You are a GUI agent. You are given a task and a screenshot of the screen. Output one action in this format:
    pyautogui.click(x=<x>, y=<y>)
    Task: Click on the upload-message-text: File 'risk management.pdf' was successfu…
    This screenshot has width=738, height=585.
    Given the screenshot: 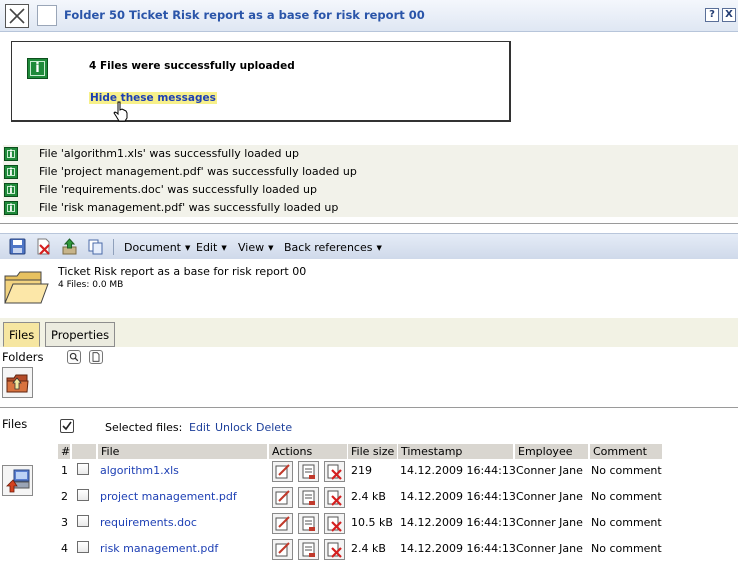 What is the action you would take?
    pyautogui.click(x=189, y=207)
    